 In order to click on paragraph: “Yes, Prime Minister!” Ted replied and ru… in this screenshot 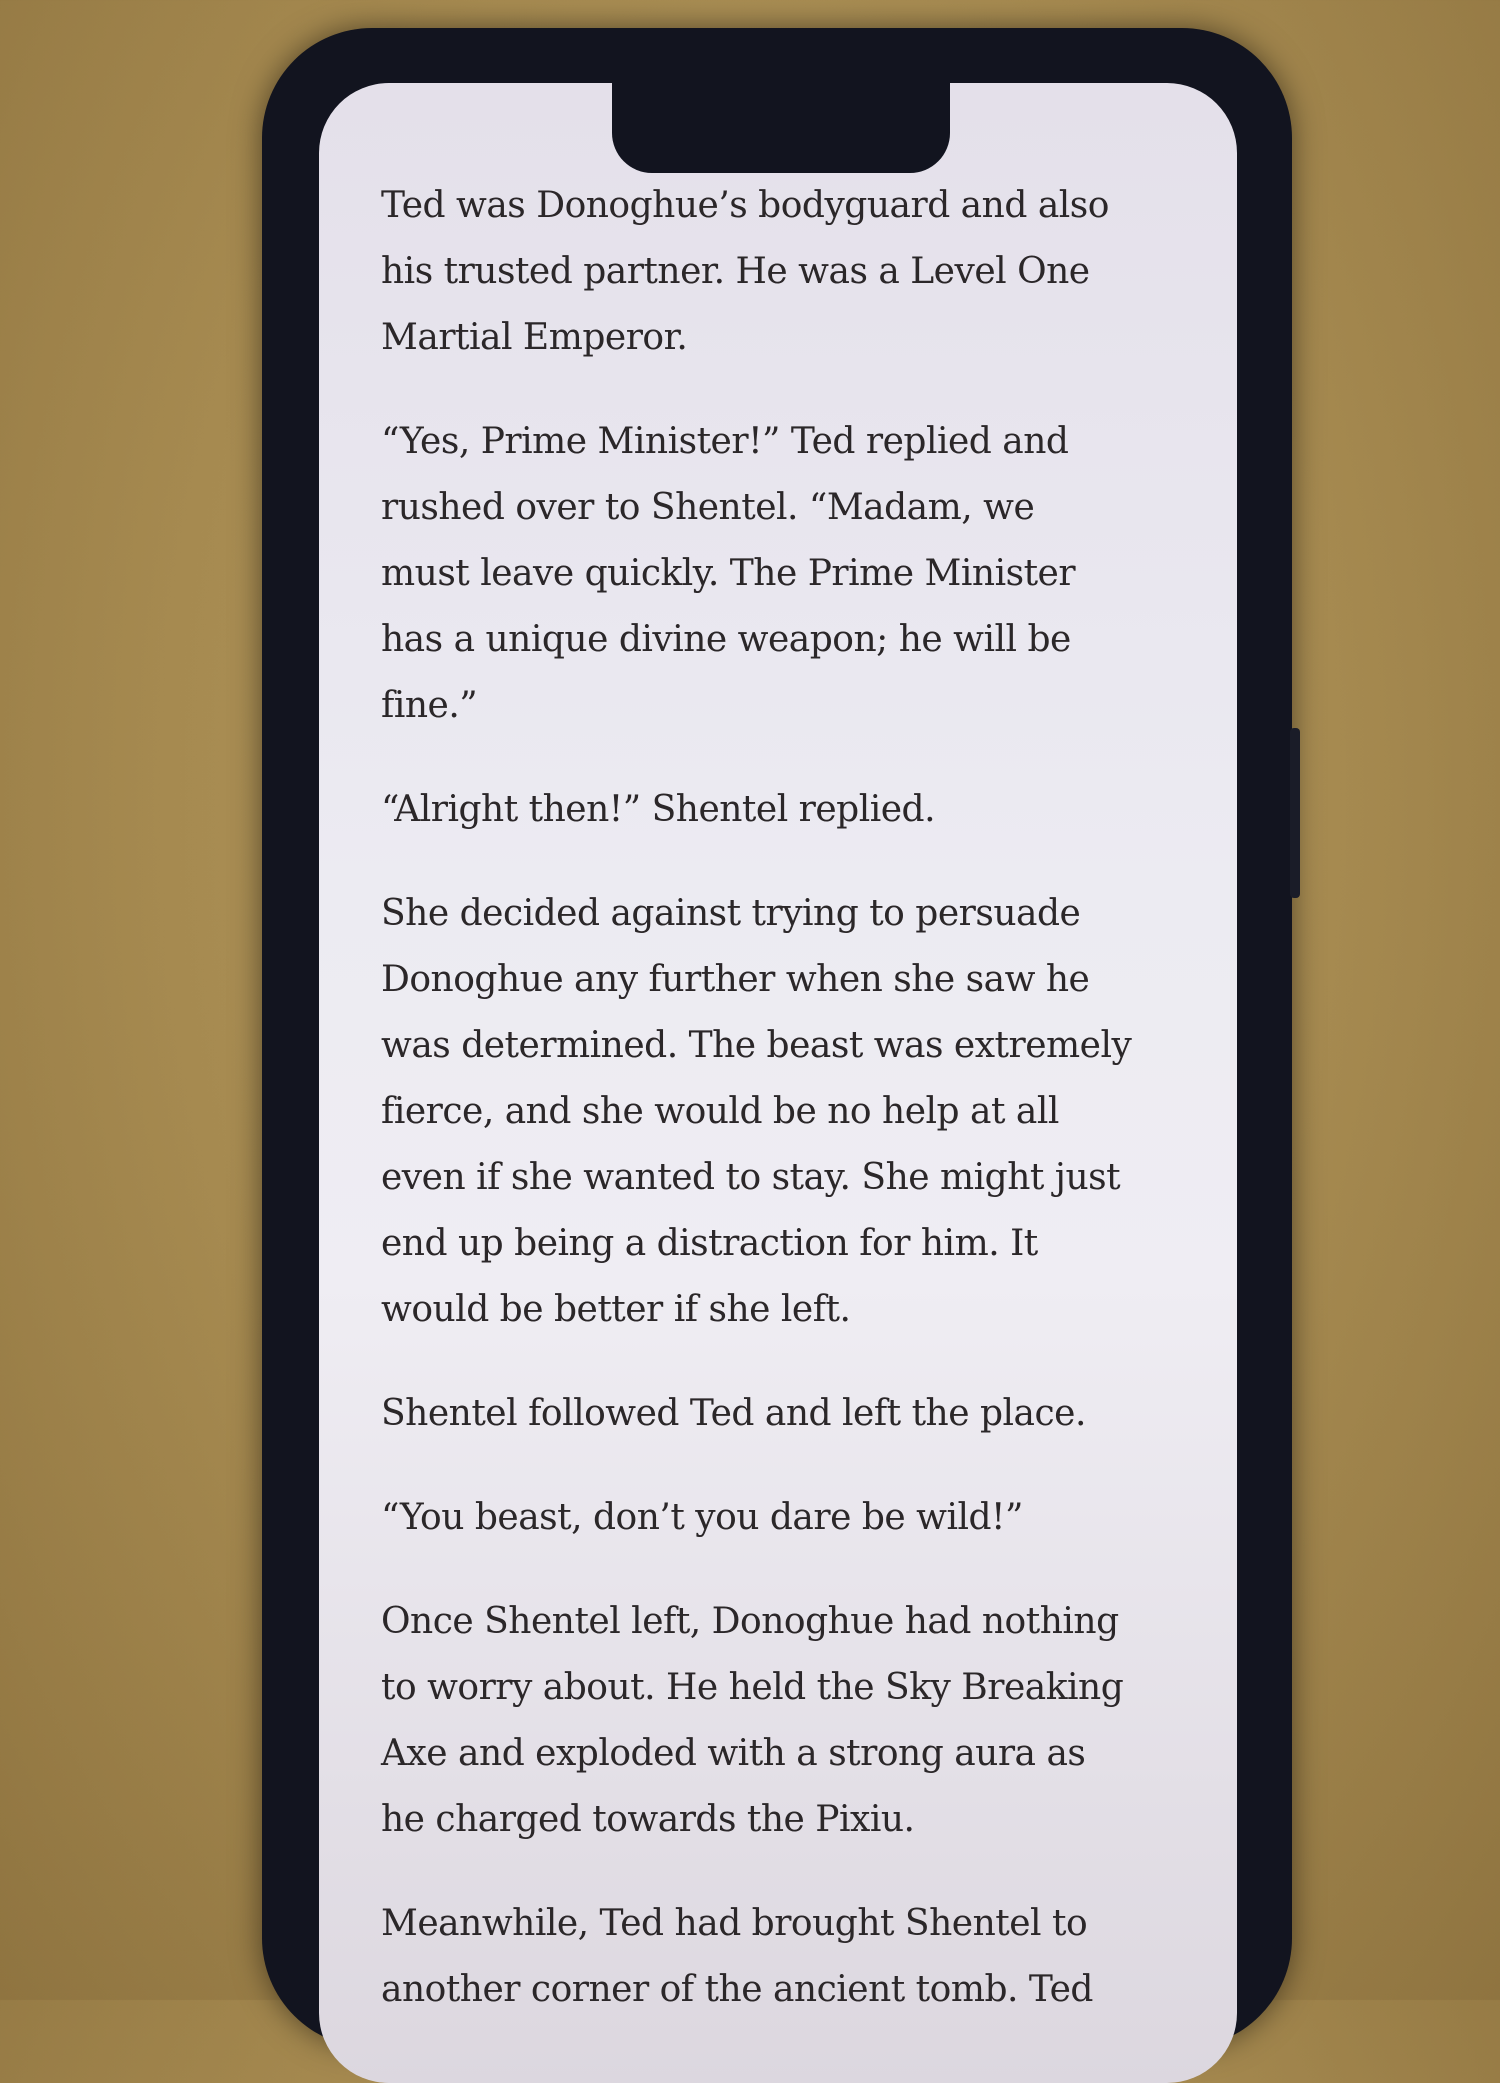, I will do `click(781, 574)`.